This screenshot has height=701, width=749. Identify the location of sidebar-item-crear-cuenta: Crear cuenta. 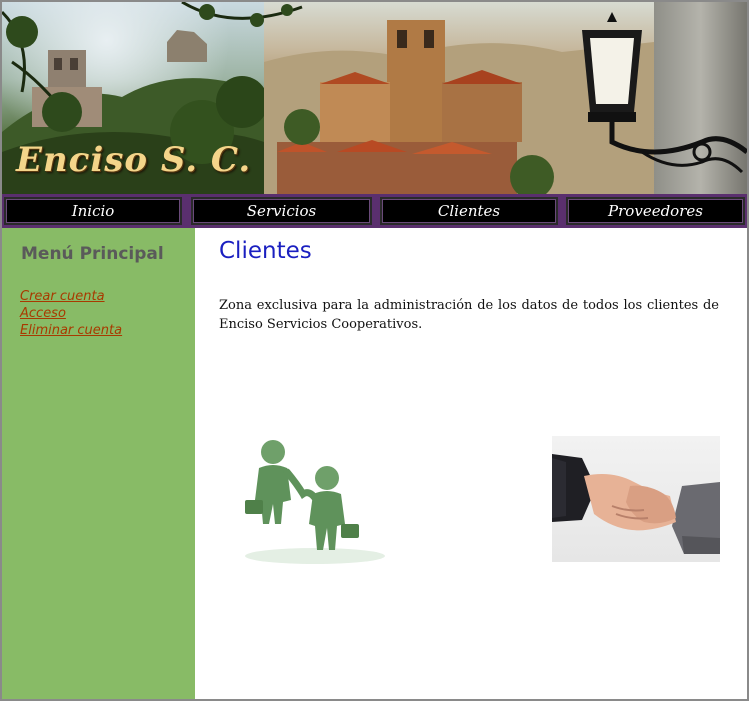
(71, 296).